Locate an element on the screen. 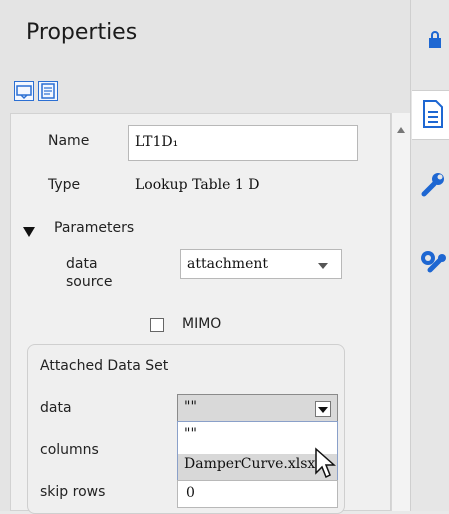  comment-toggle-button is located at coordinates (24, 91).